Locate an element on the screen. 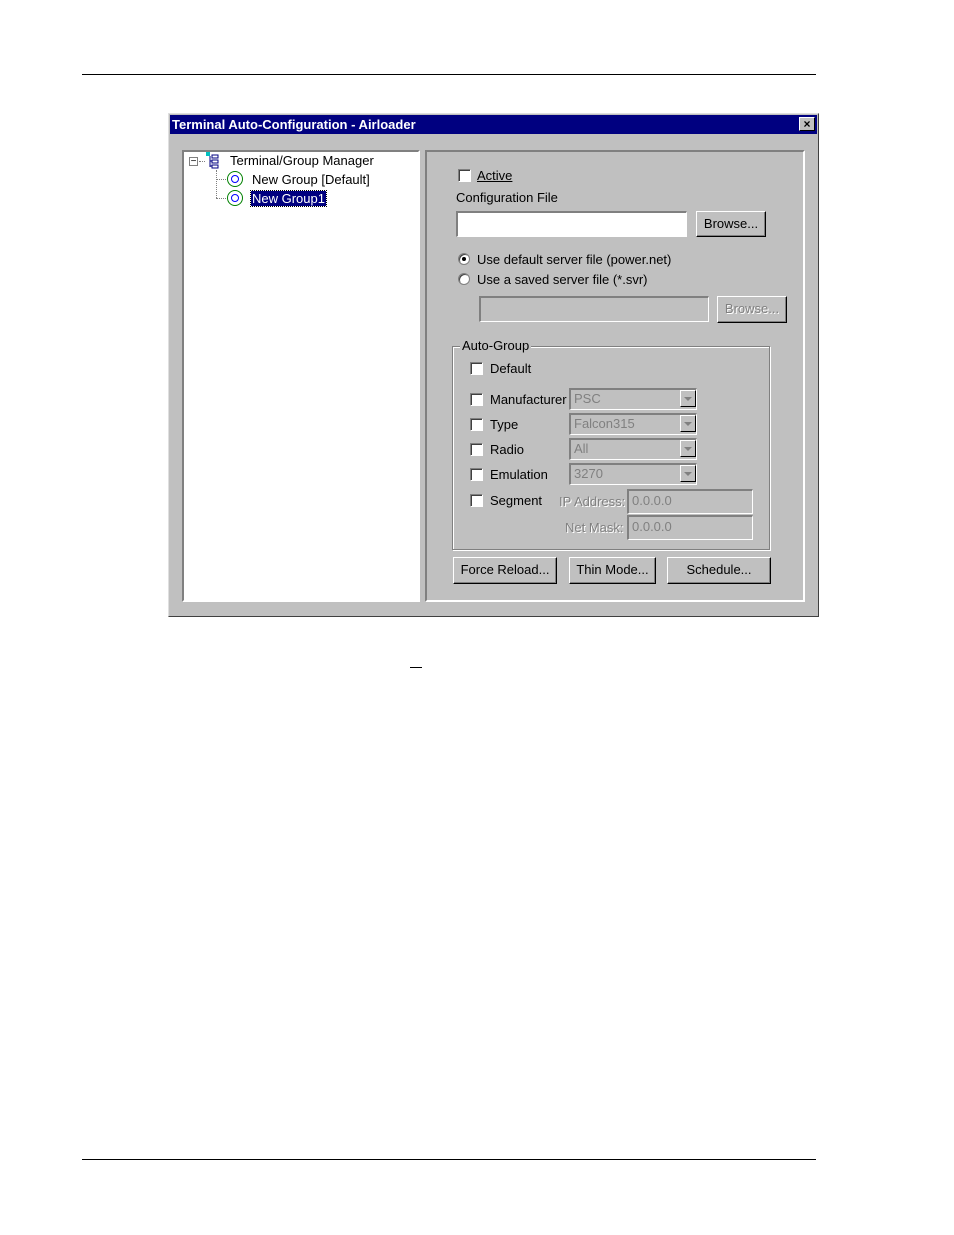 The width and height of the screenshot is (954, 1235). emulation-select: 3270 is located at coordinates (633, 474).